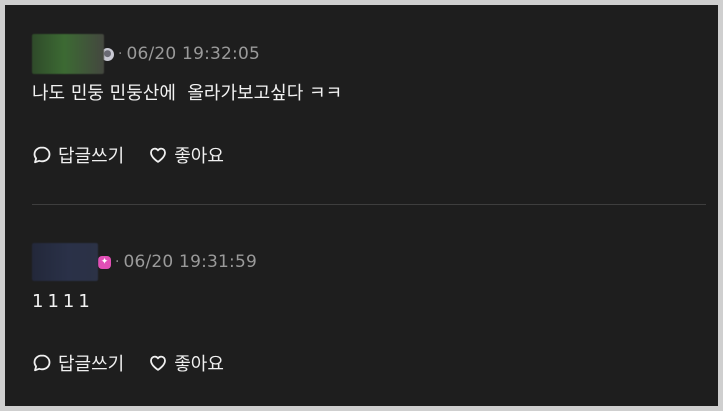  Describe the element at coordinates (193, 54) in the screenshot. I see `comment-timestamp: 06/20 19:32:05` at that location.